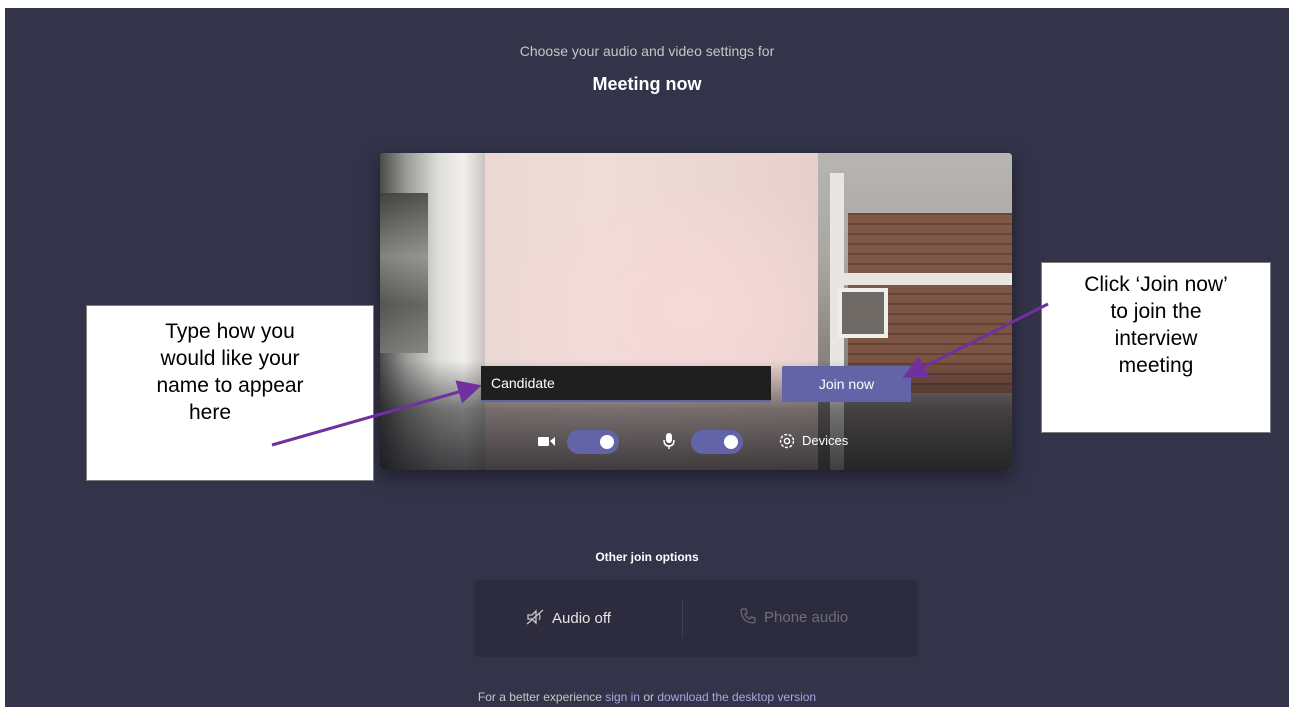  I want to click on name-input, so click(626, 384).